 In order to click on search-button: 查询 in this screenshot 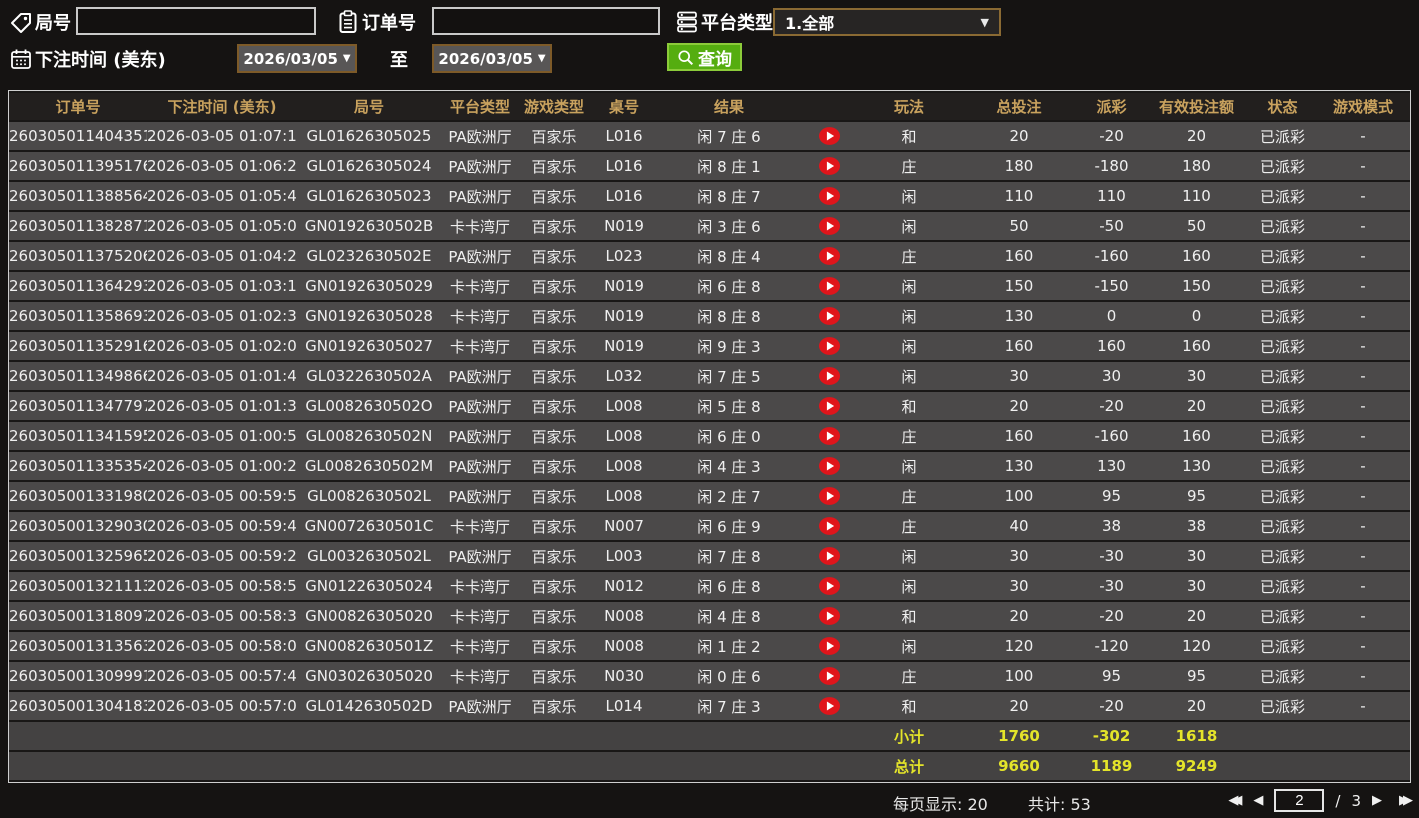, I will do `click(704, 57)`.